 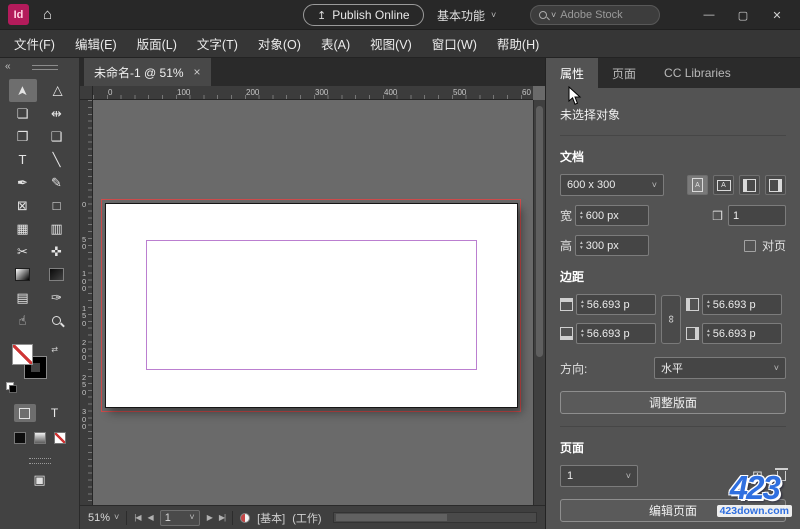 What do you see at coordinates (612, 215) in the screenshot?
I see `width-field: ▴ ▾ 600 px` at bounding box center [612, 215].